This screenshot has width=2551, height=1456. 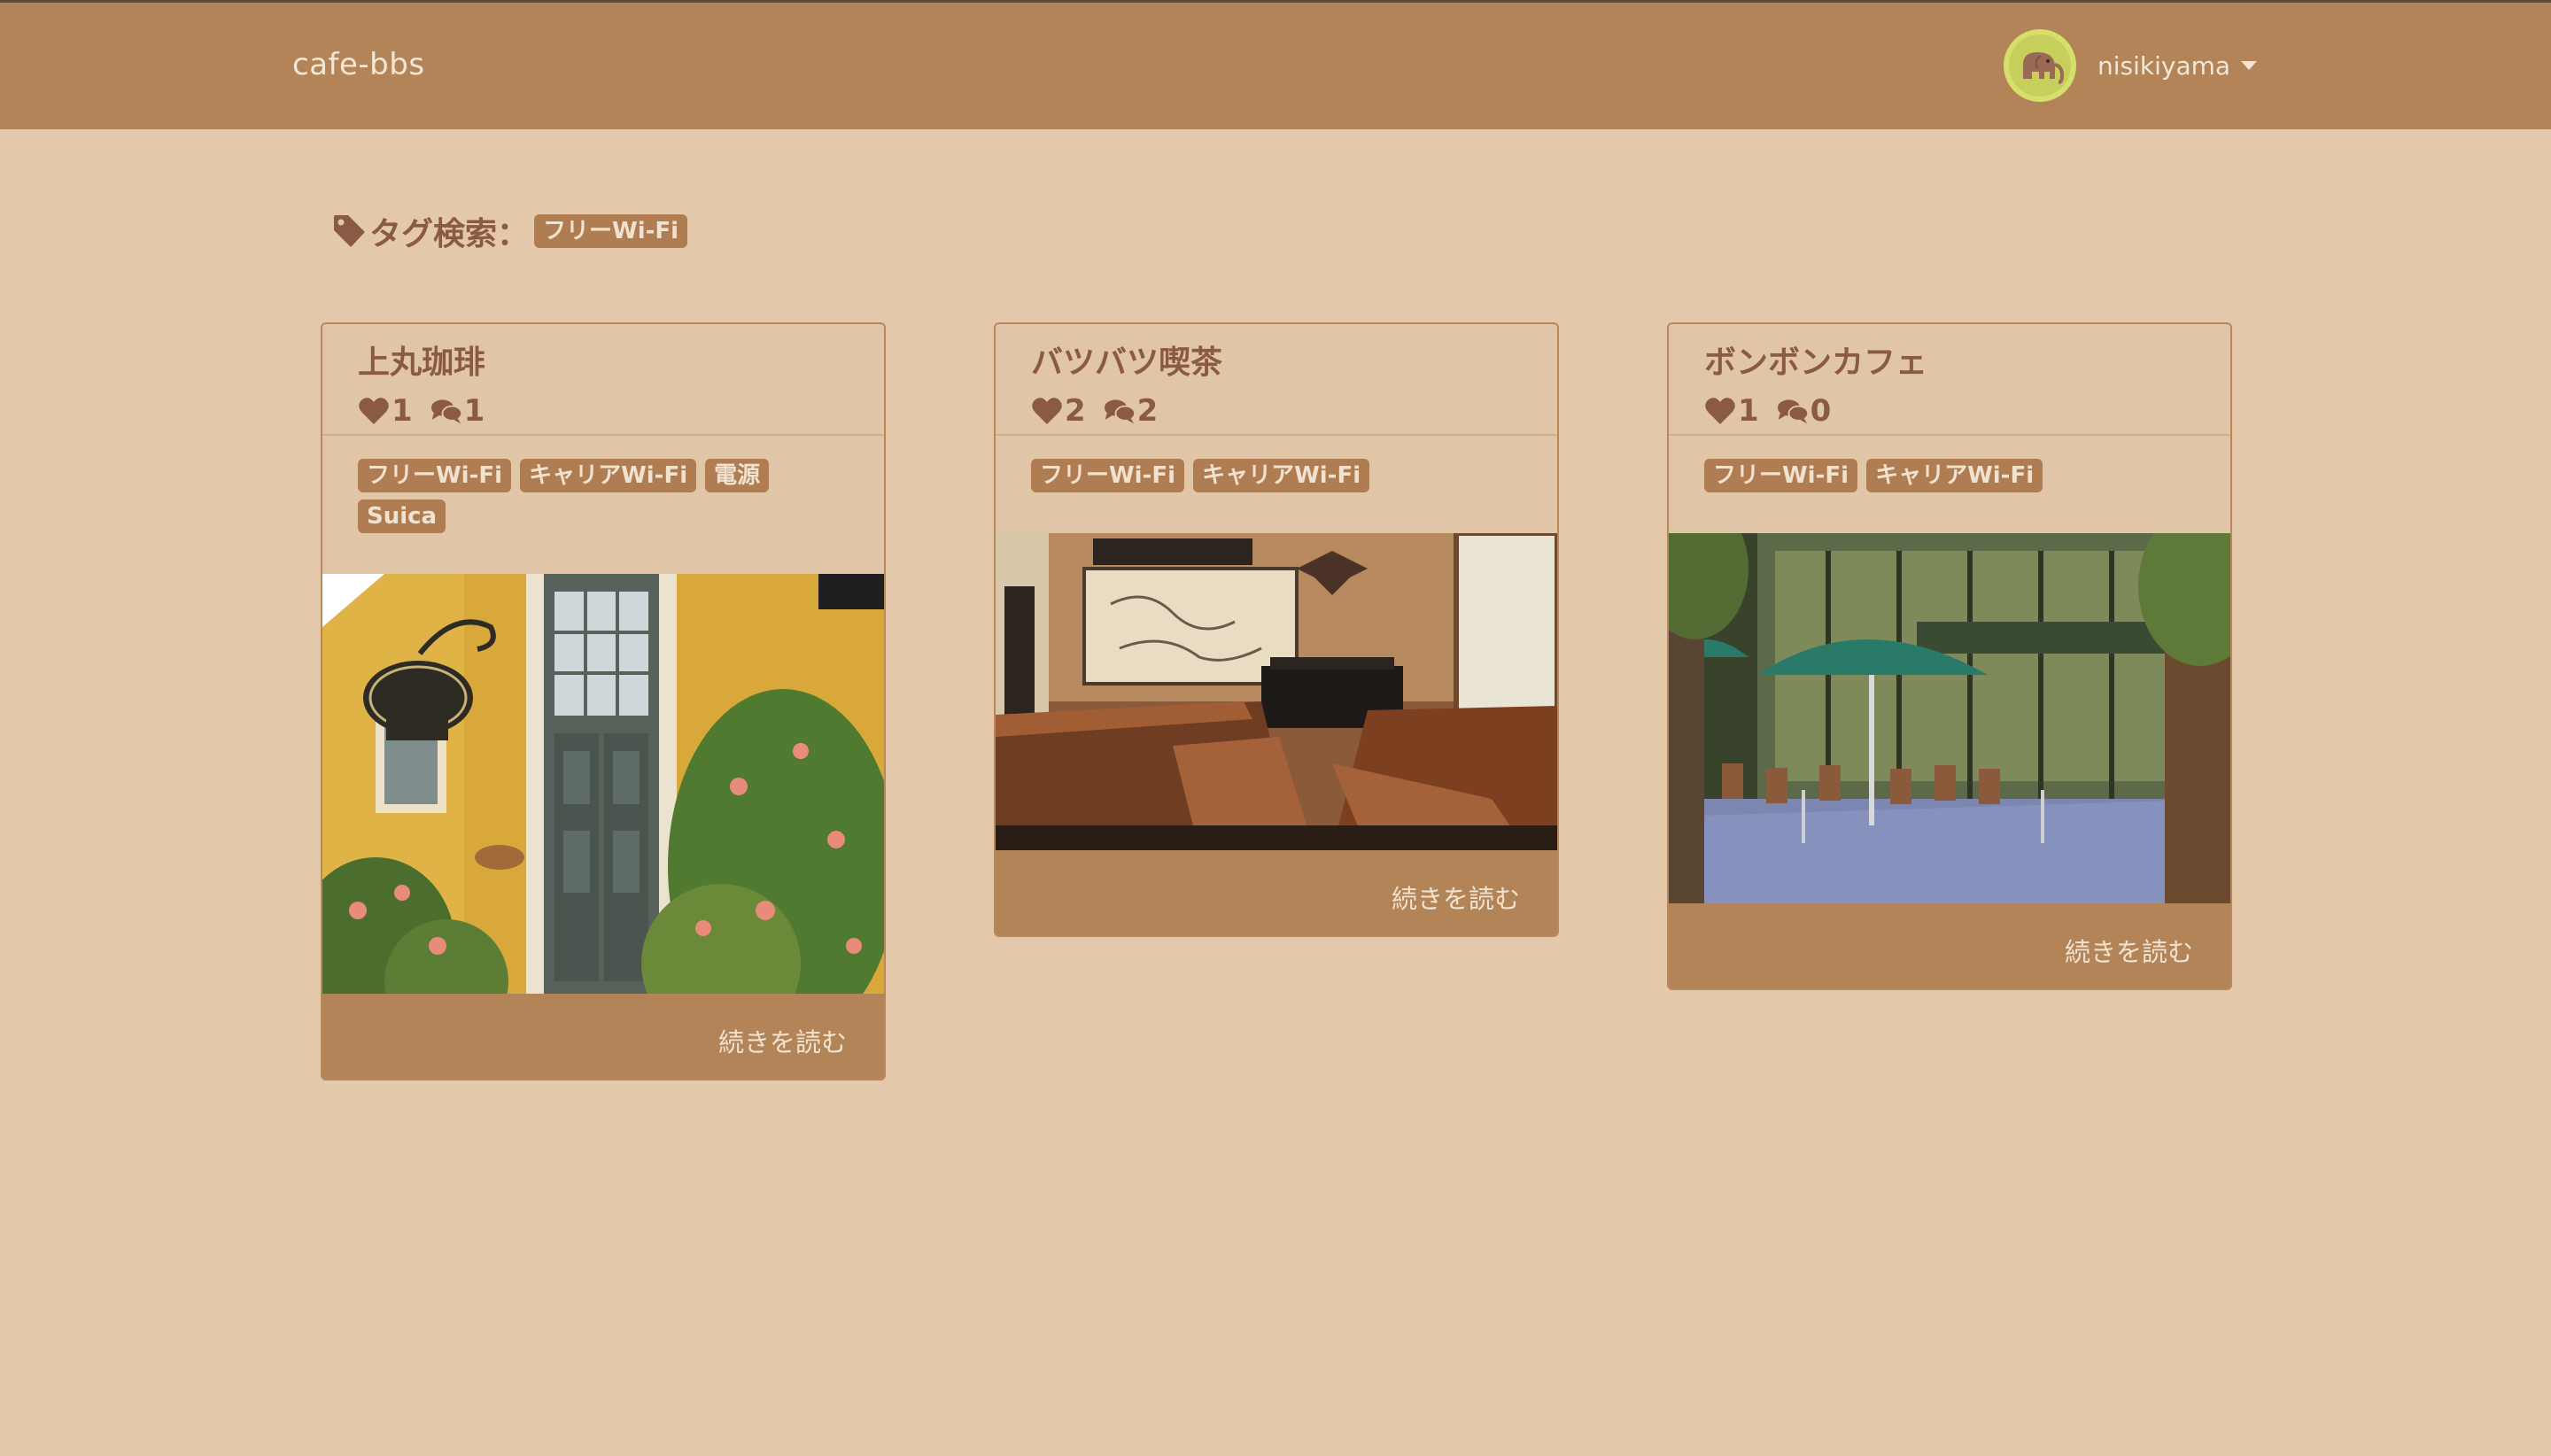 I want to click on card-title: バツバツ喫茶, so click(x=1277, y=363).